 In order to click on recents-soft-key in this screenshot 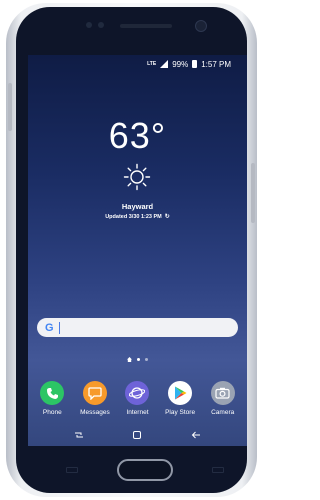, I will do `click(72, 470)`.